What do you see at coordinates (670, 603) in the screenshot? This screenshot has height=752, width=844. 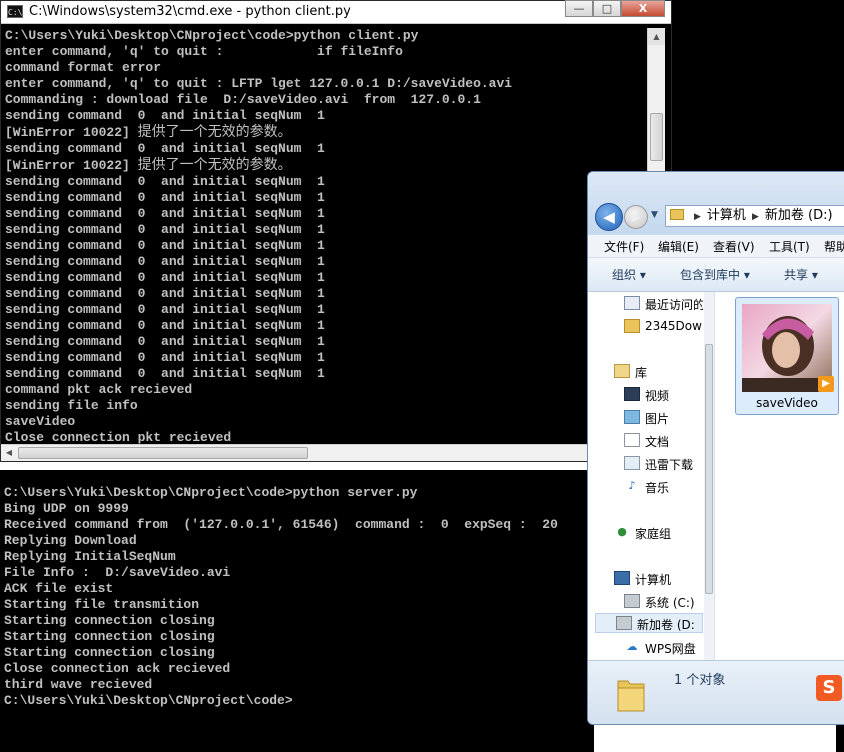 I see `nav-item-label: 系统 (C:)` at bounding box center [670, 603].